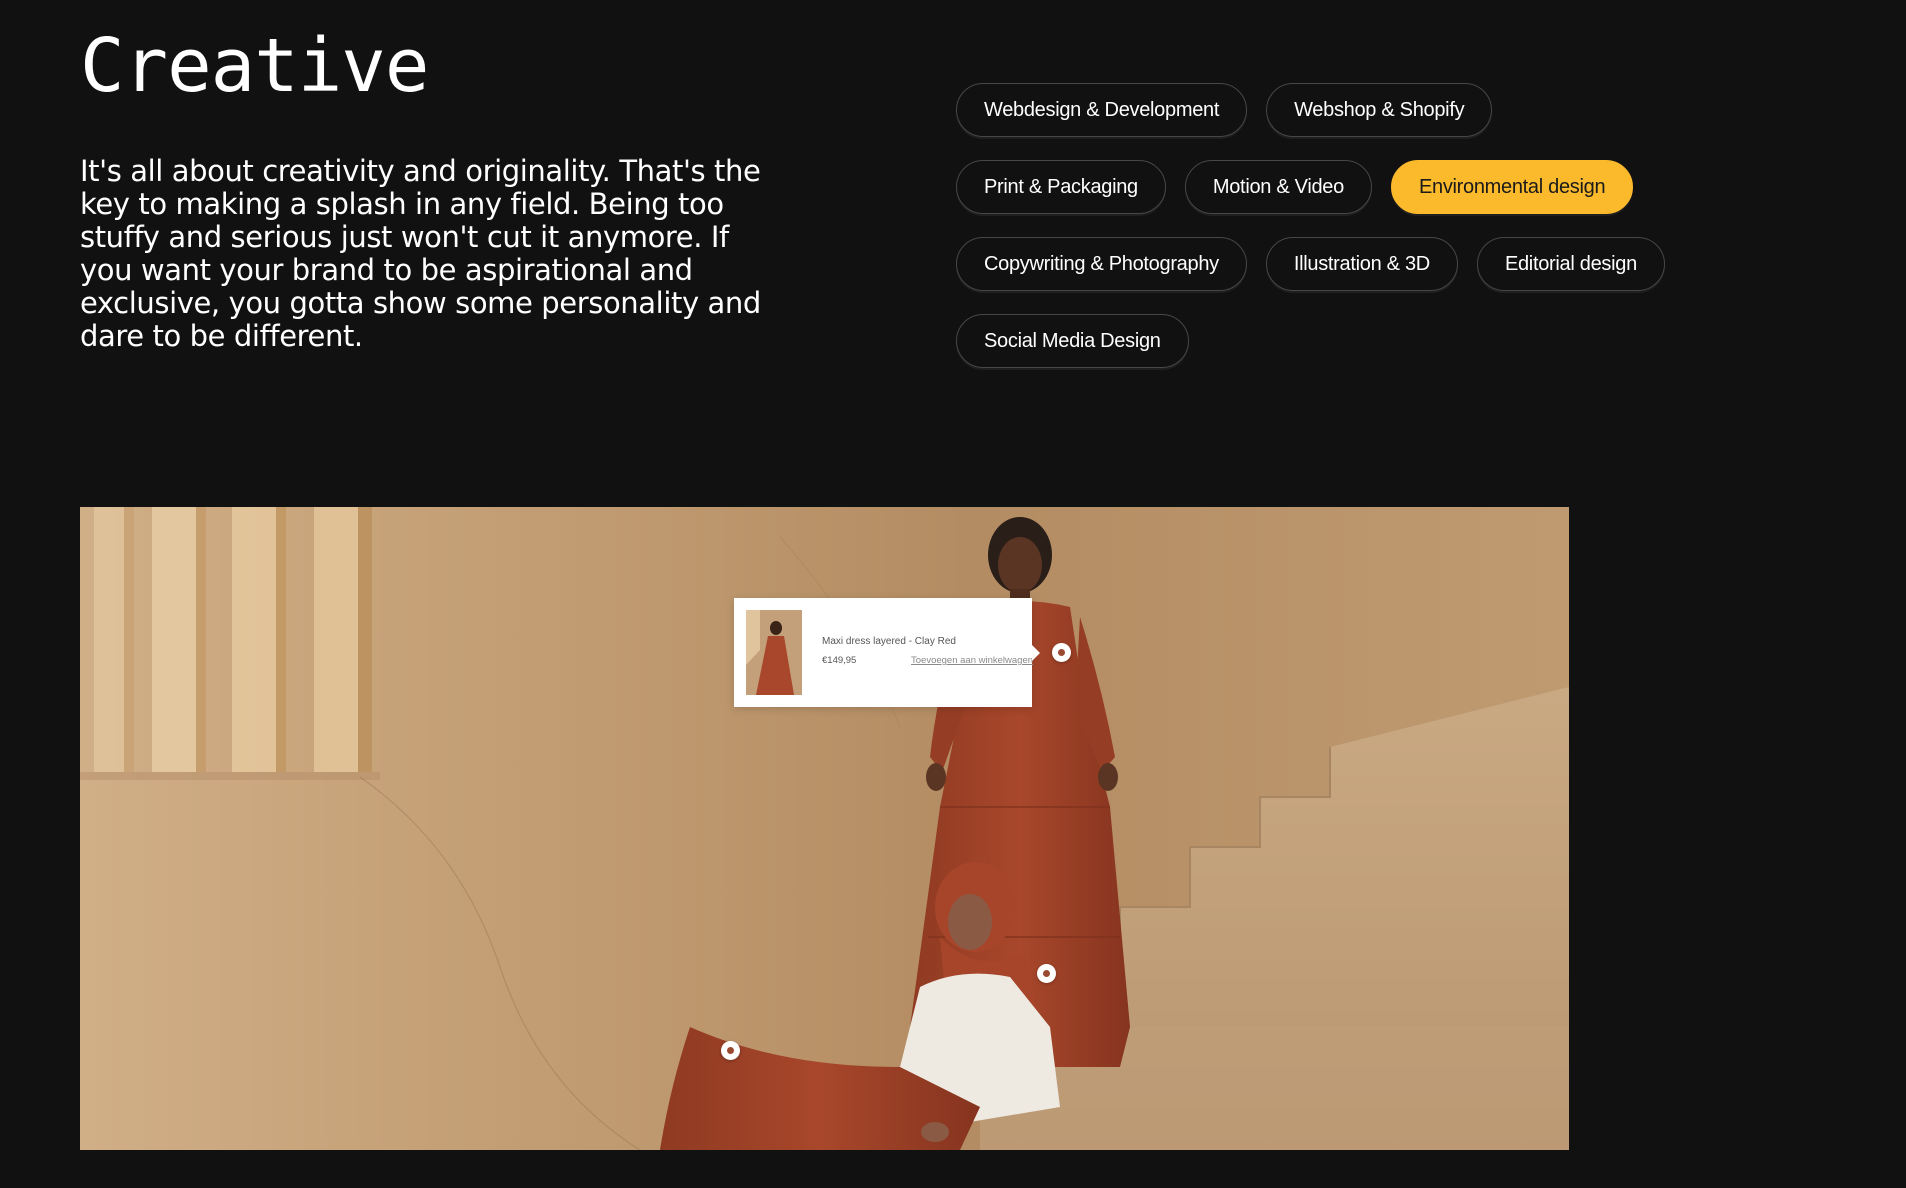 Image resolution: width=1906 pixels, height=1188 pixels. I want to click on add-to-cart-link: Toevoegen aan winkelwagen, so click(972, 660).